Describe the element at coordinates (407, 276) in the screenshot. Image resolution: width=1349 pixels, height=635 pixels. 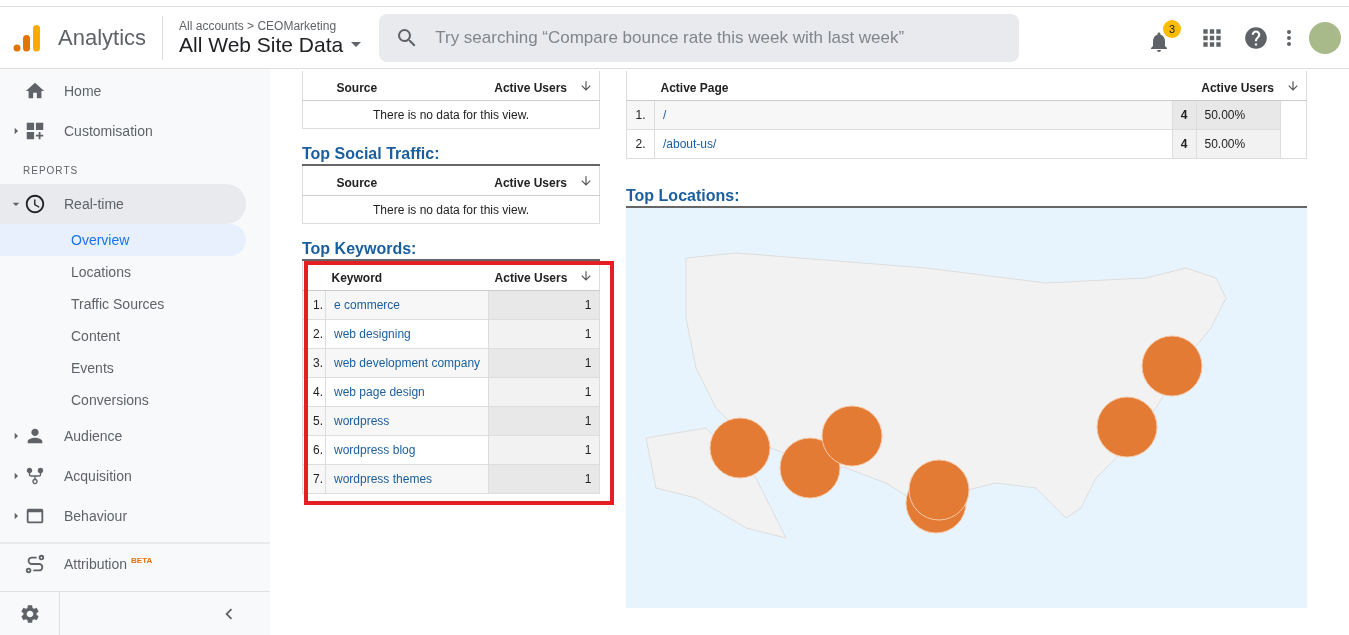
I see `column-header: Keyword` at that location.